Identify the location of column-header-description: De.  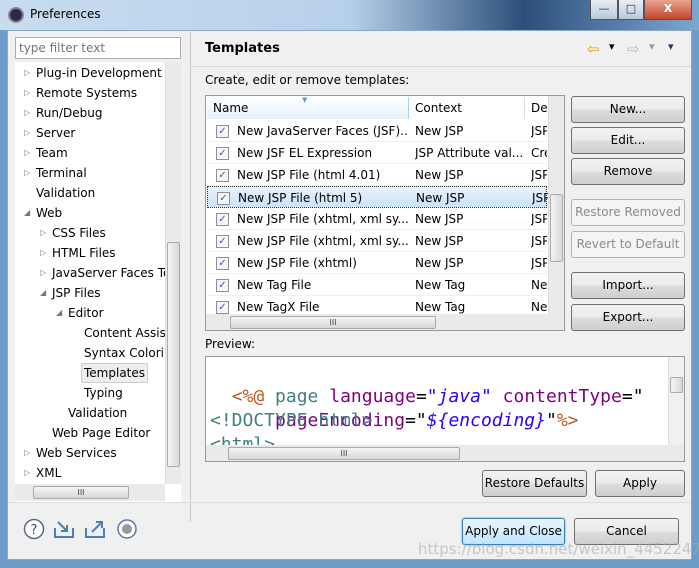
(537, 108).